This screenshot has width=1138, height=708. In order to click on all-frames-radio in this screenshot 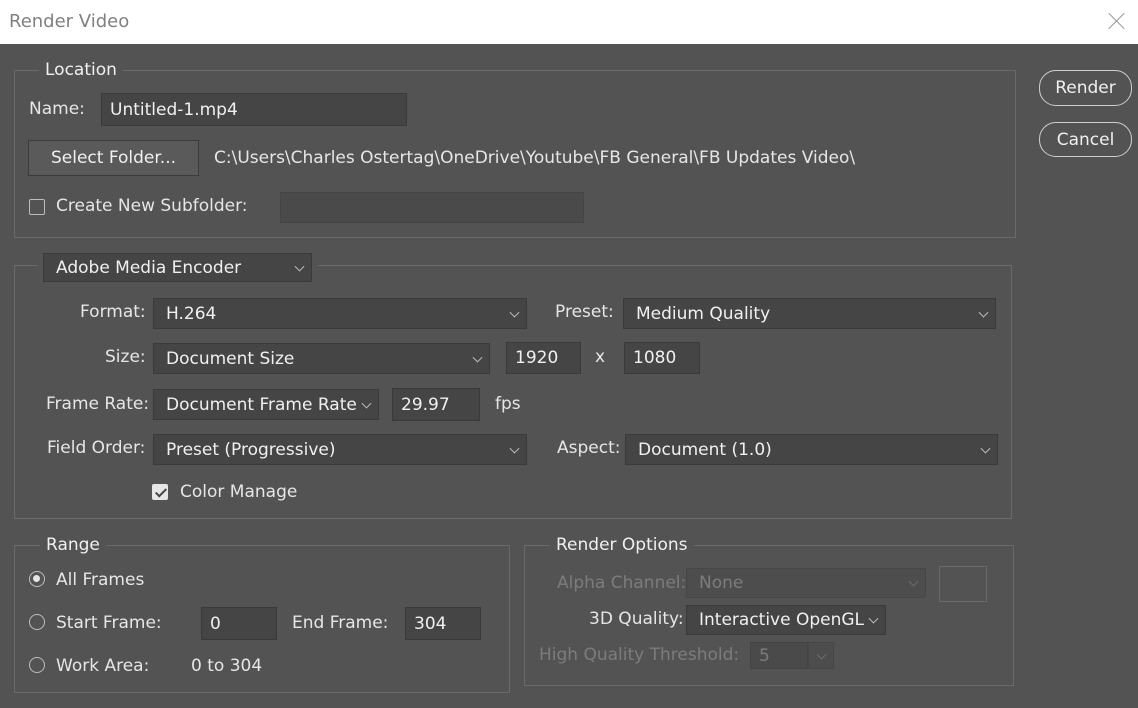, I will do `click(37, 579)`.